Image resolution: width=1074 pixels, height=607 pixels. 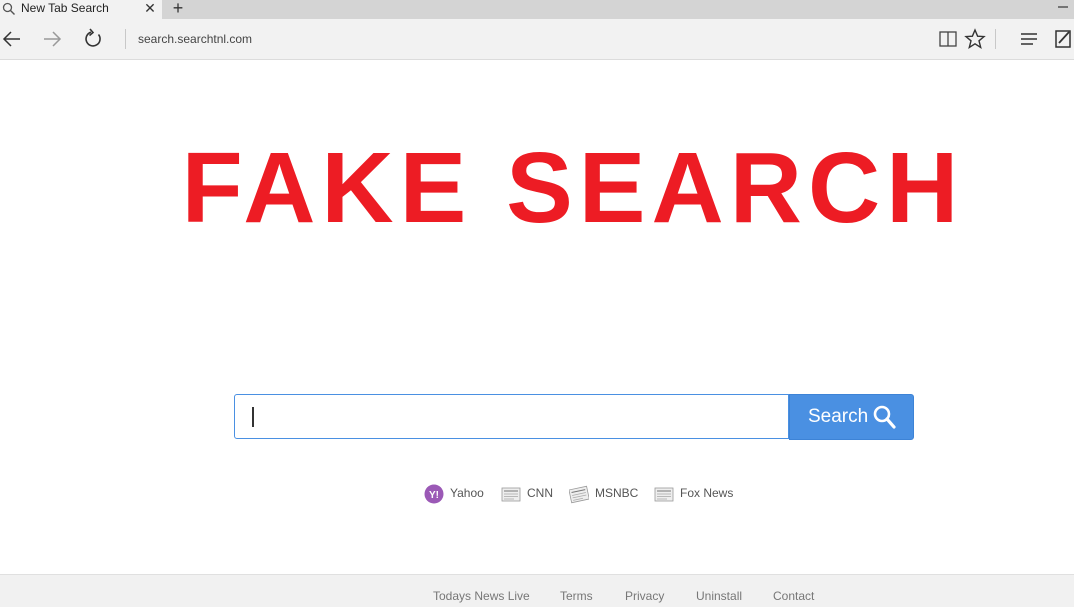 What do you see at coordinates (617, 493) in the screenshot?
I see `quick-link-label: MSNBC` at bounding box center [617, 493].